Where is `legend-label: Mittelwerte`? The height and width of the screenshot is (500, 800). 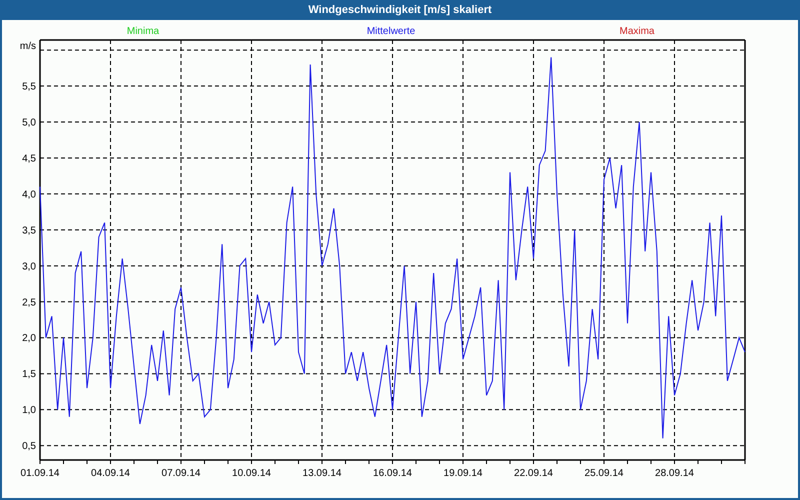 legend-label: Mittelwerte is located at coordinates (391, 31).